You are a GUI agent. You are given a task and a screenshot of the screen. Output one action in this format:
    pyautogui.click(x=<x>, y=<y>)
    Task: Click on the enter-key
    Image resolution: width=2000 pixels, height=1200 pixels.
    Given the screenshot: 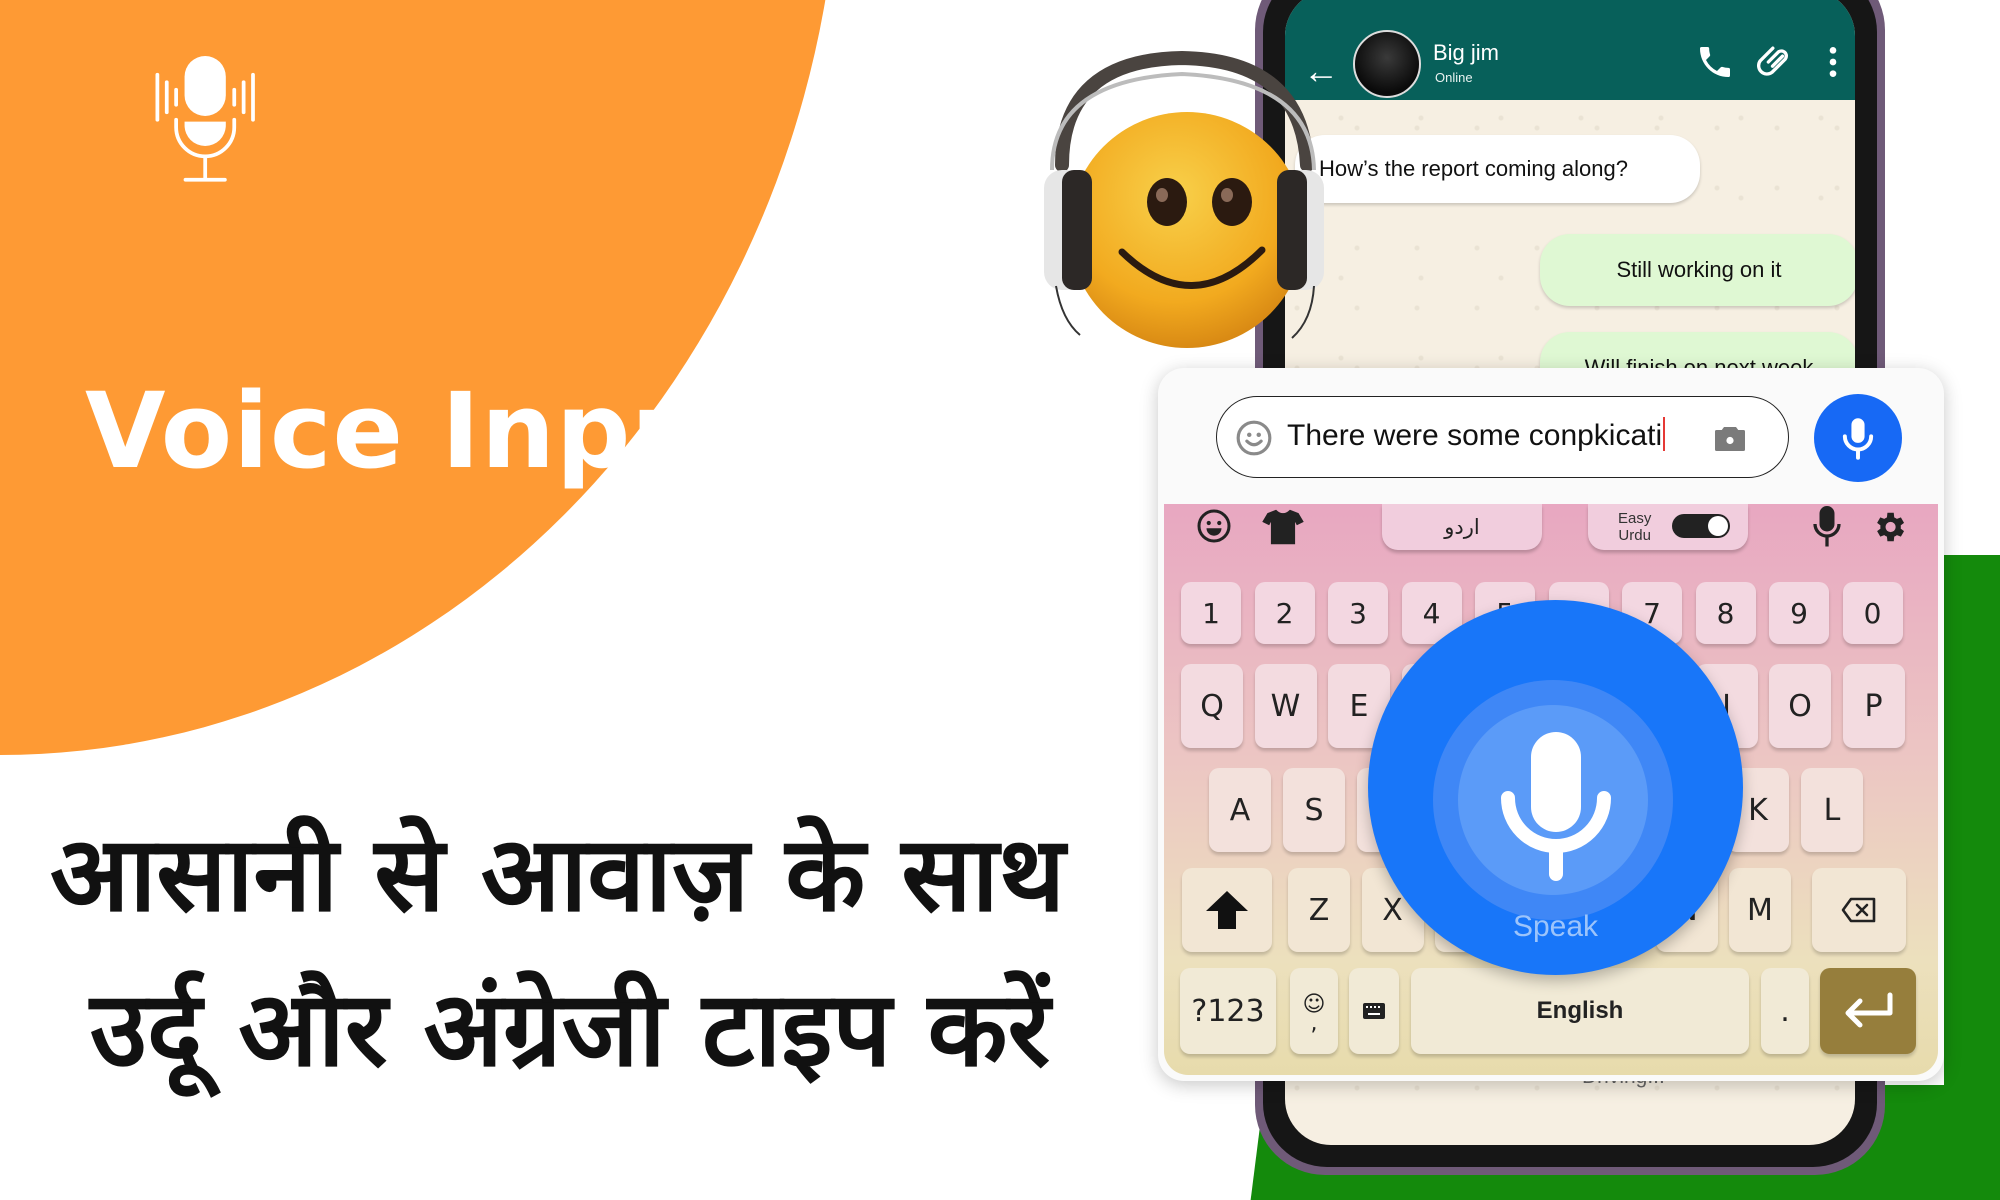 What is the action you would take?
    pyautogui.click(x=1868, y=1011)
    